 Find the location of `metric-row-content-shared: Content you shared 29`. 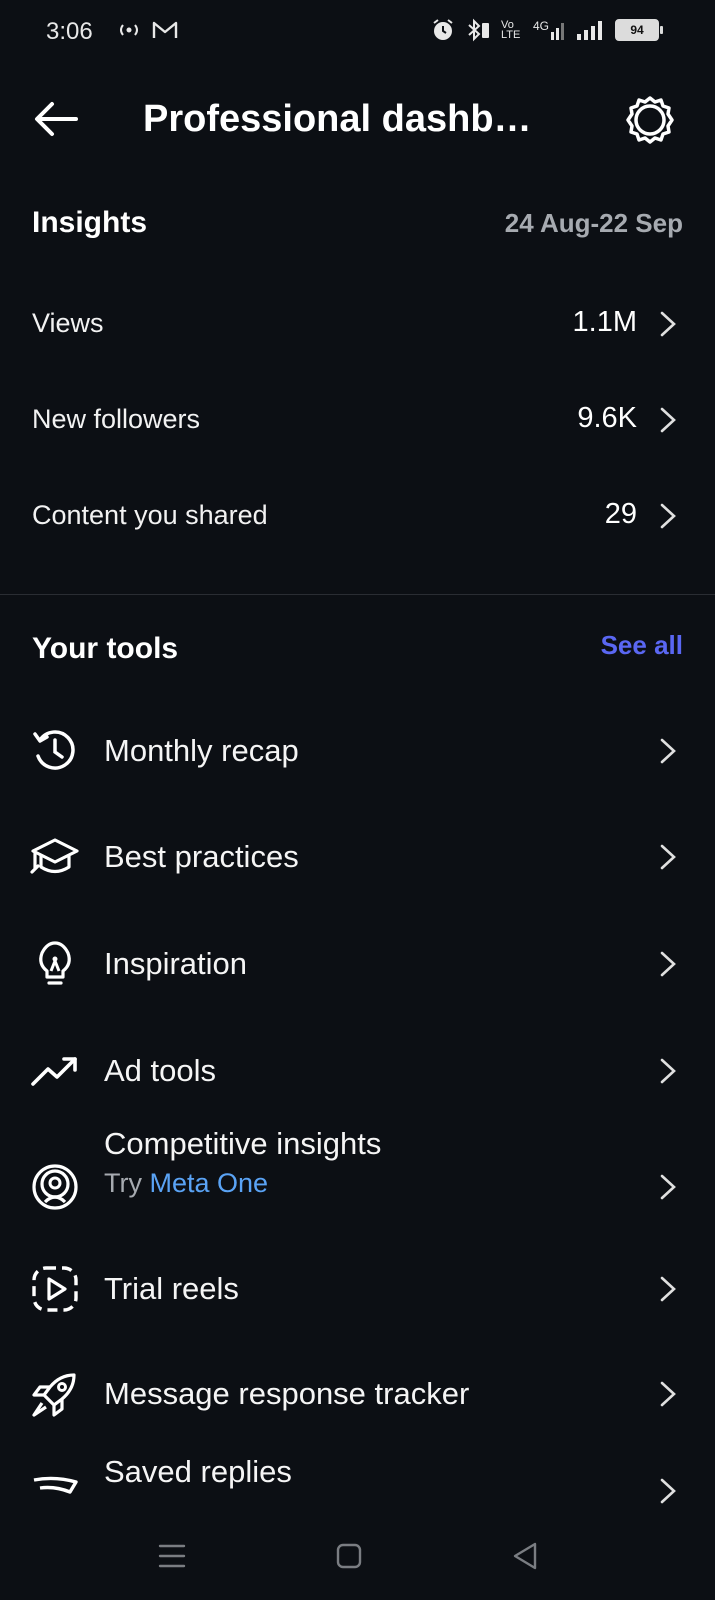

metric-row-content-shared: Content you shared 29 is located at coordinates (357, 516).